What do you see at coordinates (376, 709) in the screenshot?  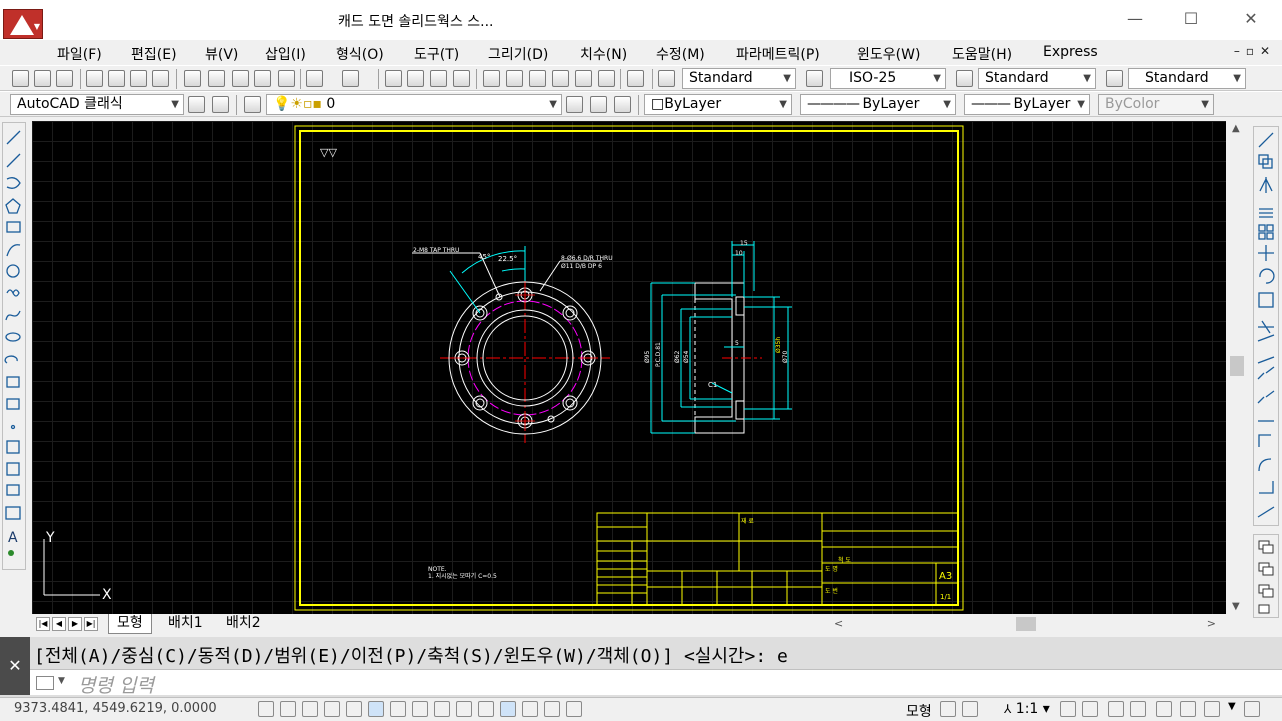 I see `object-snap-icon` at bounding box center [376, 709].